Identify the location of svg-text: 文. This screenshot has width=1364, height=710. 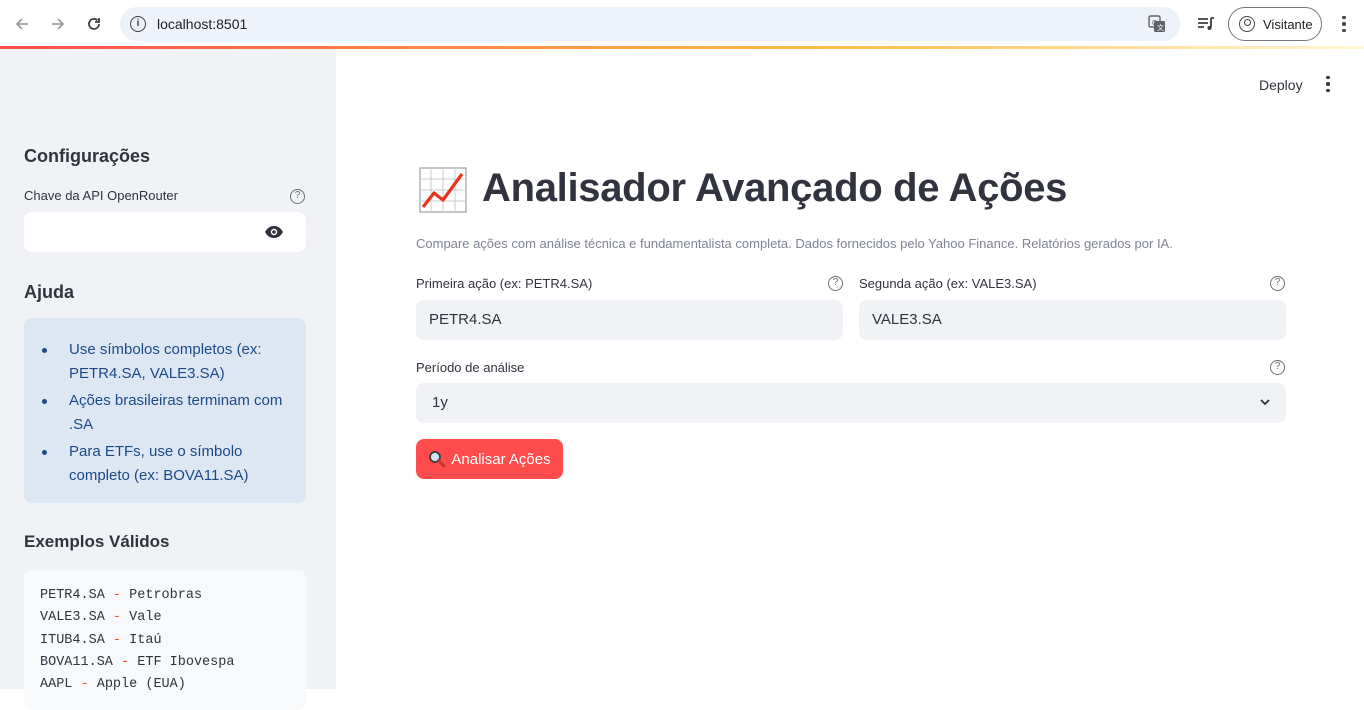
(1160, 27).